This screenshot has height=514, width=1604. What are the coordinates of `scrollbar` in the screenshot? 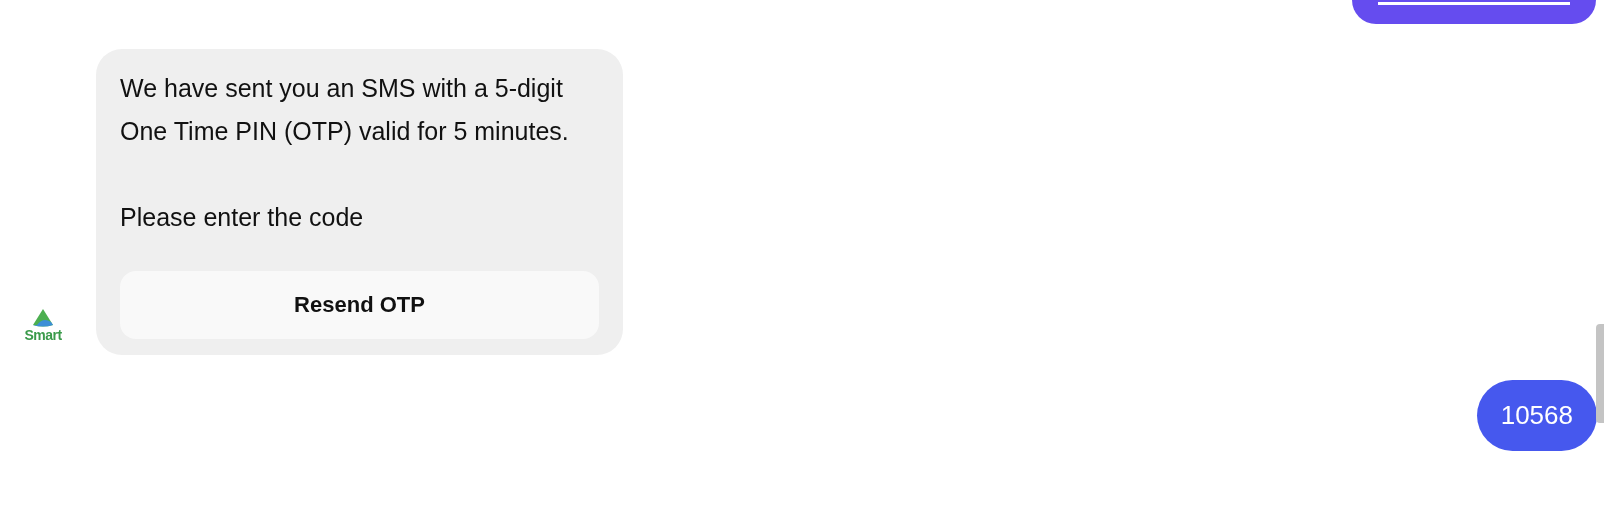 It's located at (1600, 373).